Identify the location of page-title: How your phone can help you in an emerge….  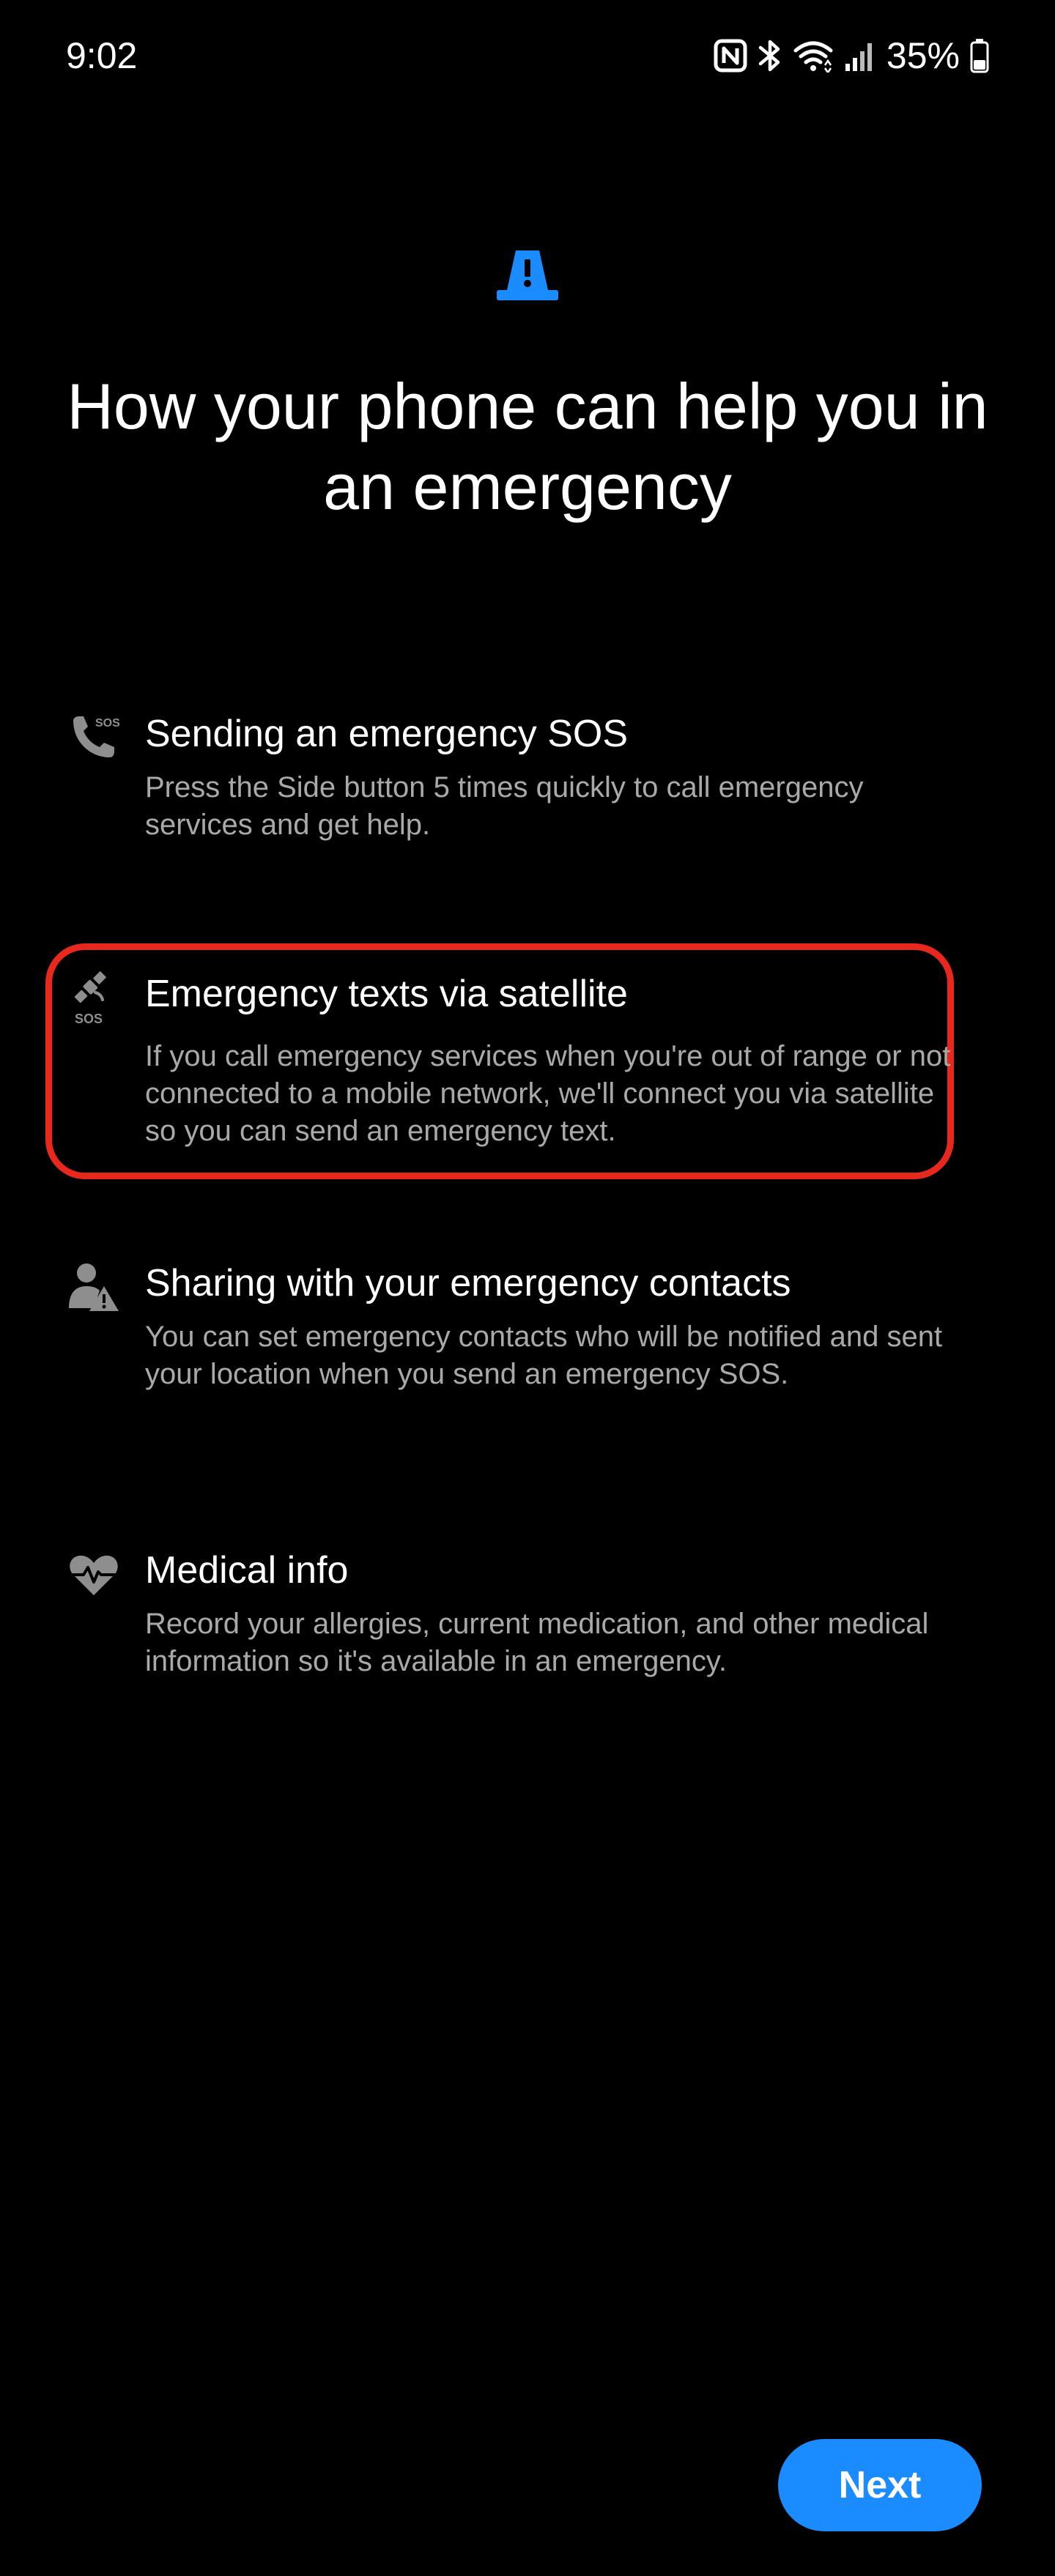
(527, 446).